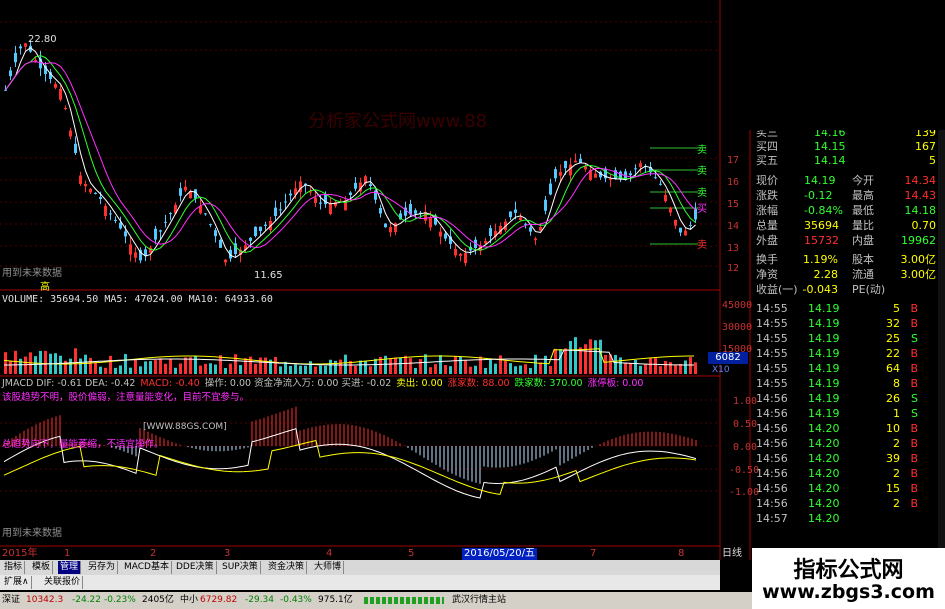 Image resolution: width=945 pixels, height=609 pixels. Describe the element at coordinates (918, 274) in the screenshot. I see `stat2-value-2: 3.00亿` at that location.